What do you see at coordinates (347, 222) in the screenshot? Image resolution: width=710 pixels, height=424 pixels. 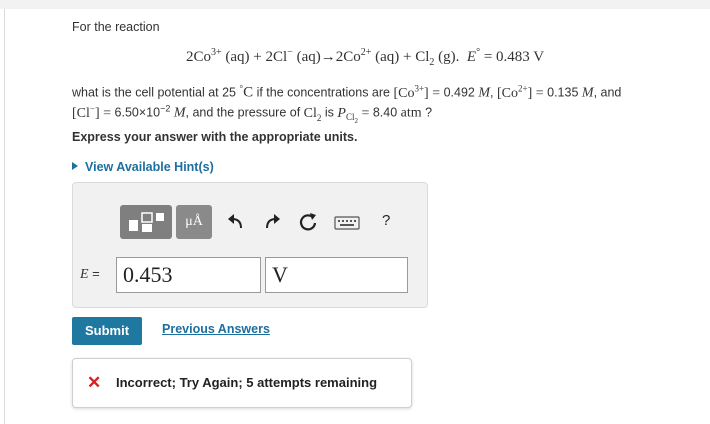 I see `keyboard-icon` at bounding box center [347, 222].